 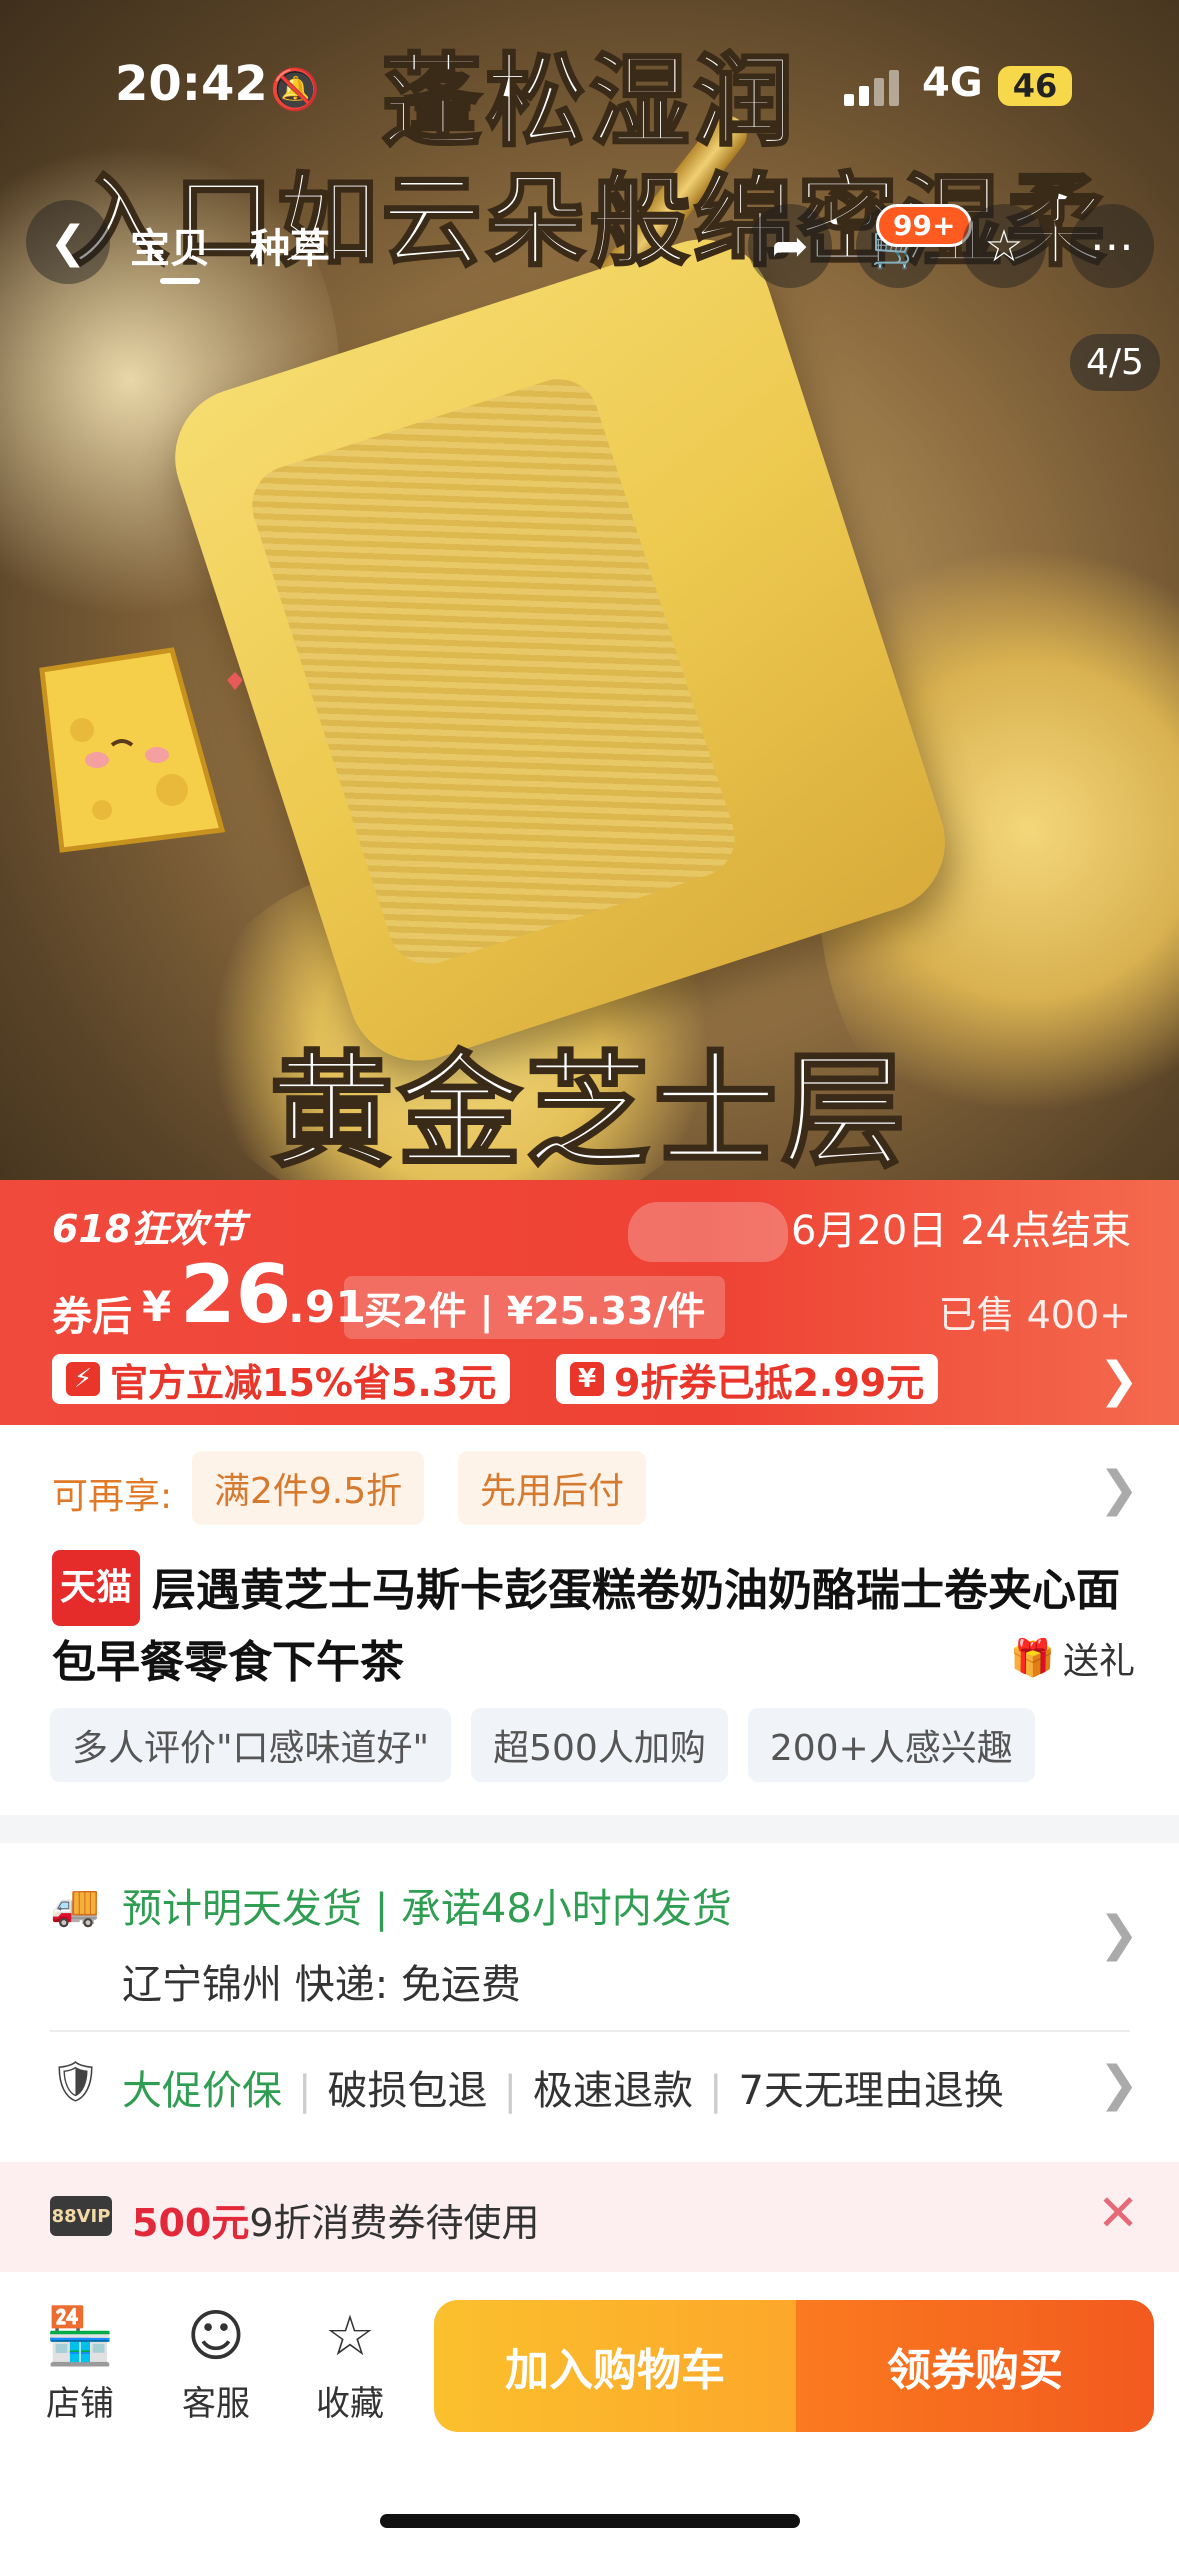 I want to click on silent-bell-icon: 🔕, so click(x=295, y=90).